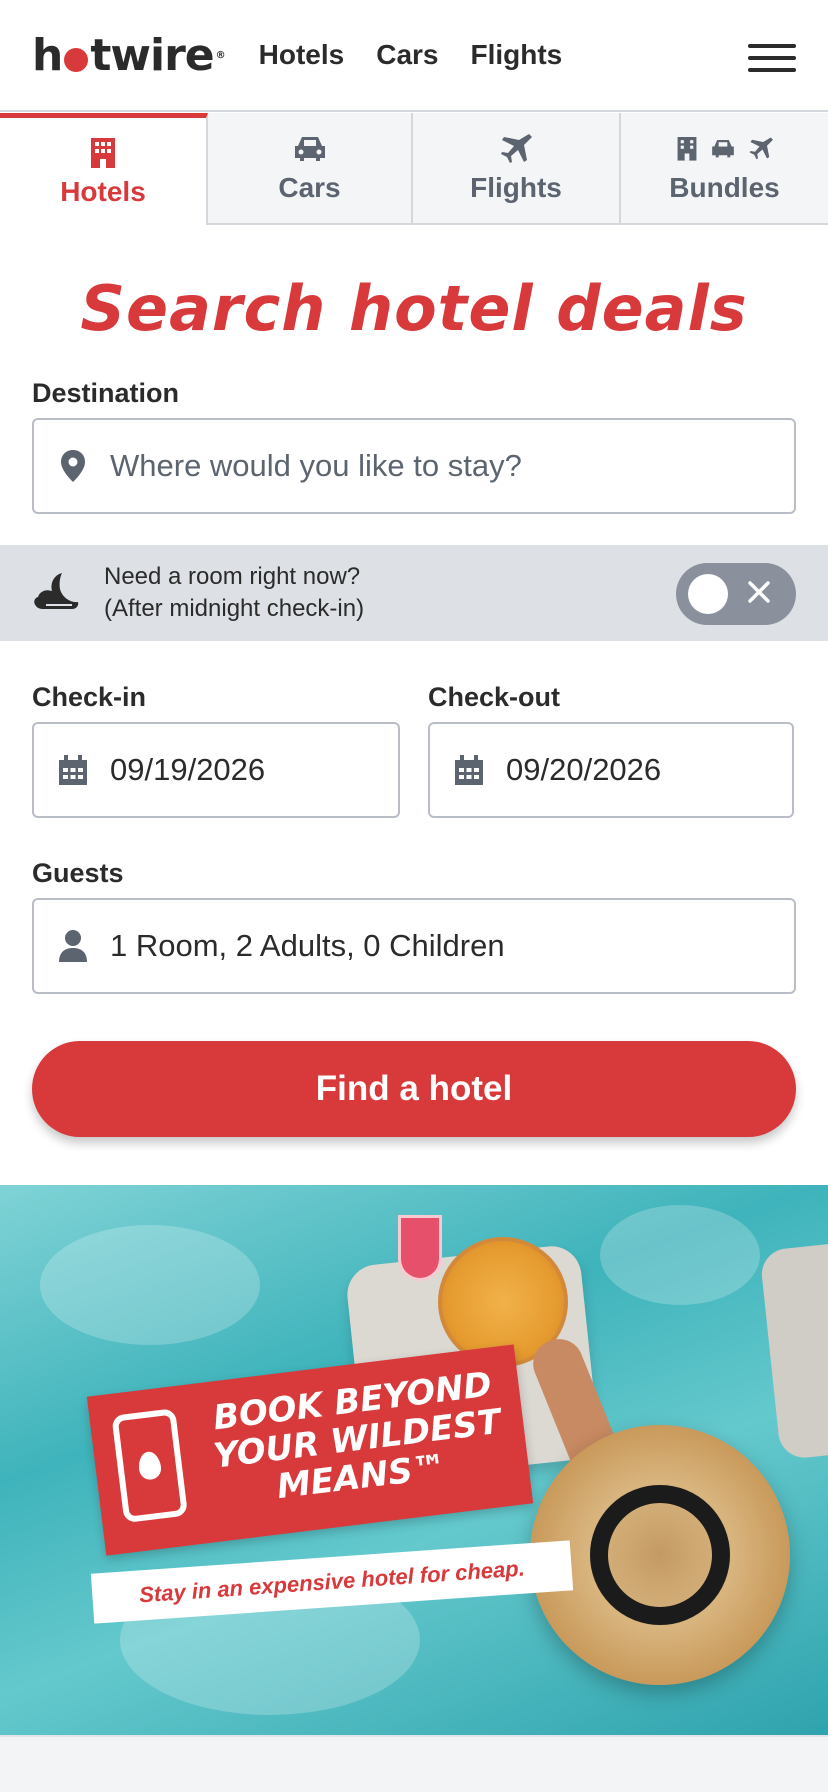  I want to click on midnight-line2: (After midnight check-in), so click(234, 608).